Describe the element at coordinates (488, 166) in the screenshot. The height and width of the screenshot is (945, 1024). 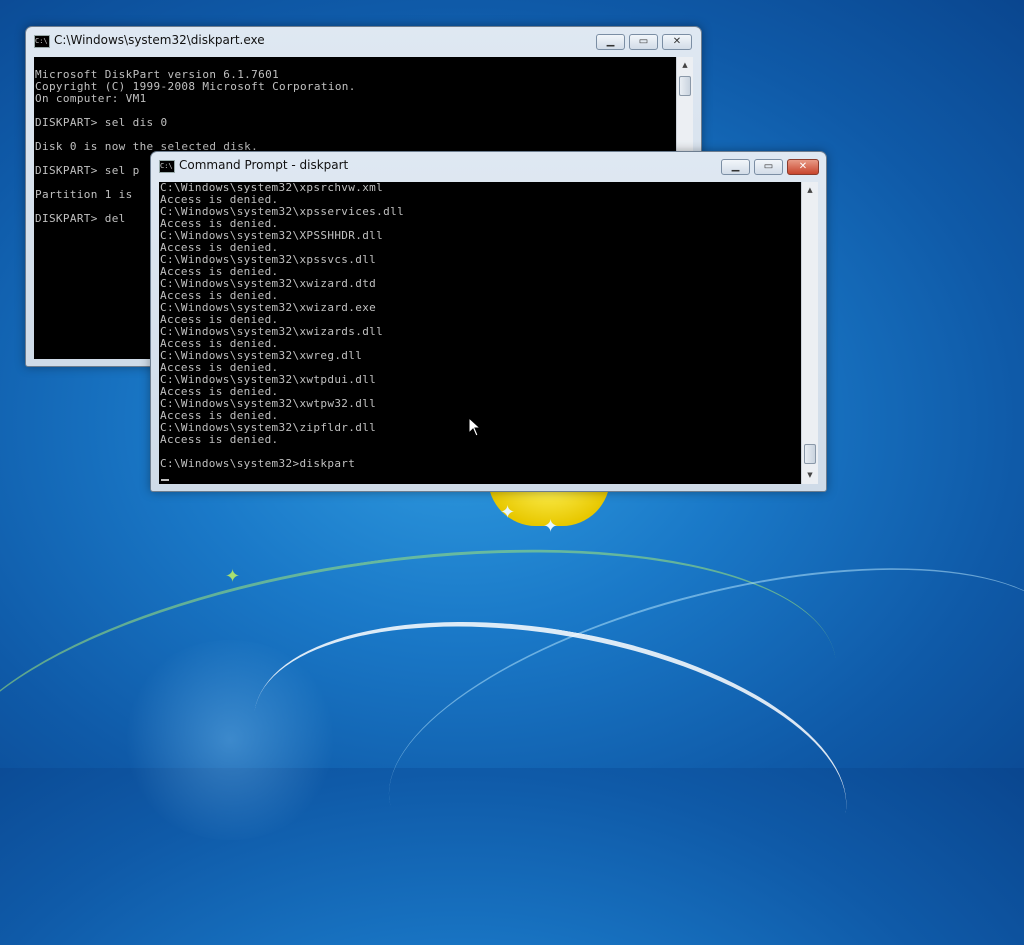
I see `command-prompt-titlebar: C:\ Command Prompt - diskpart ▁ ▭ ✕` at that location.